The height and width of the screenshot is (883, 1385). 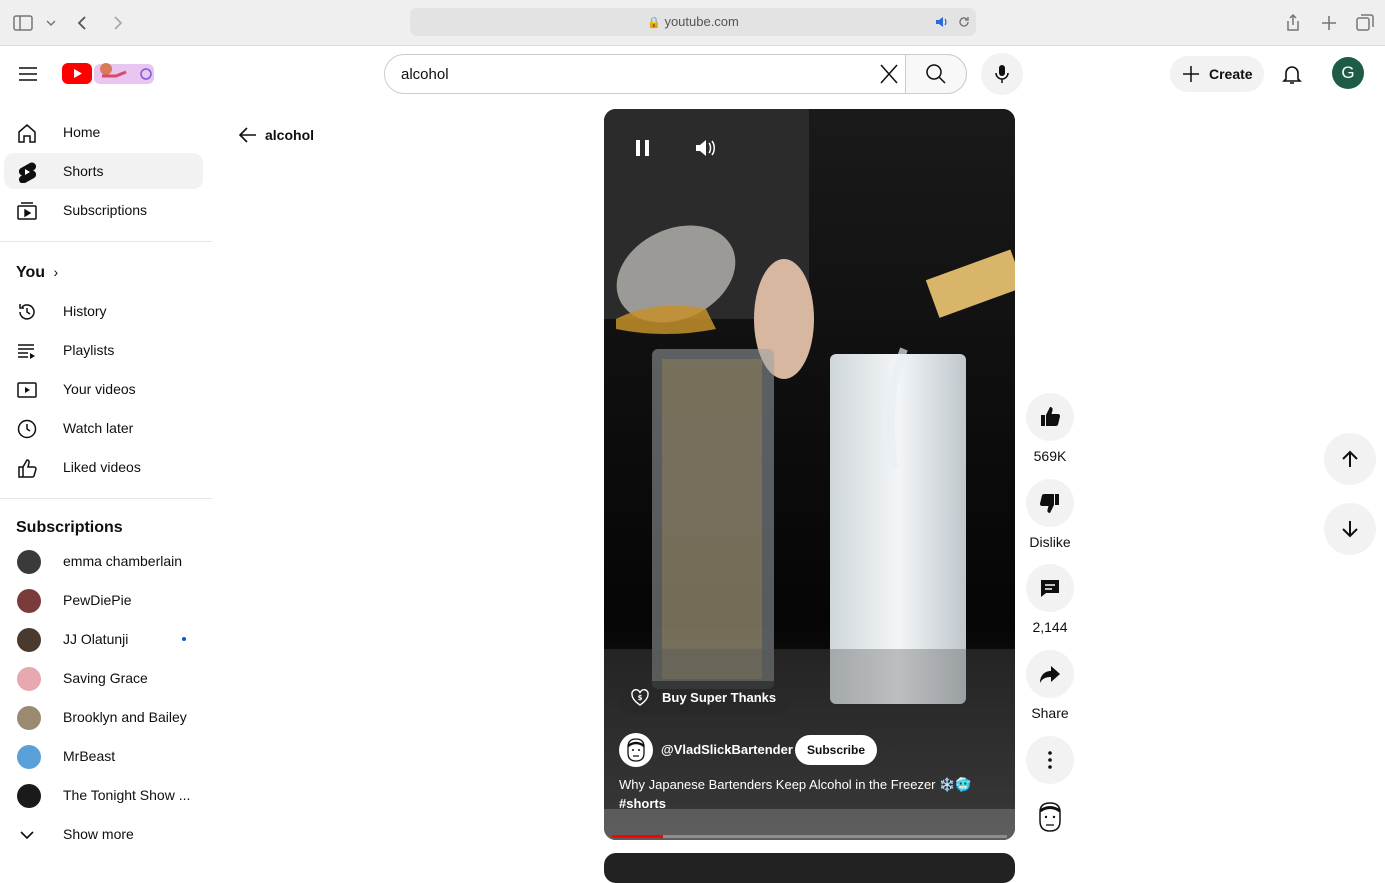 What do you see at coordinates (27, 172) in the screenshot?
I see `shorts-icon` at bounding box center [27, 172].